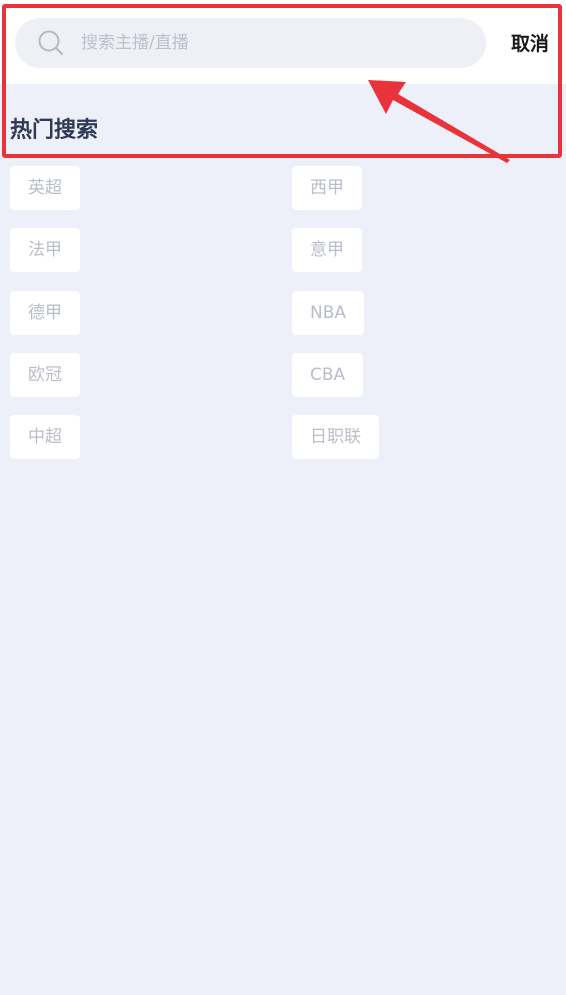 The image size is (566, 995). Describe the element at coordinates (45, 250) in the screenshot. I see `hot-search-tag: 法甲` at that location.